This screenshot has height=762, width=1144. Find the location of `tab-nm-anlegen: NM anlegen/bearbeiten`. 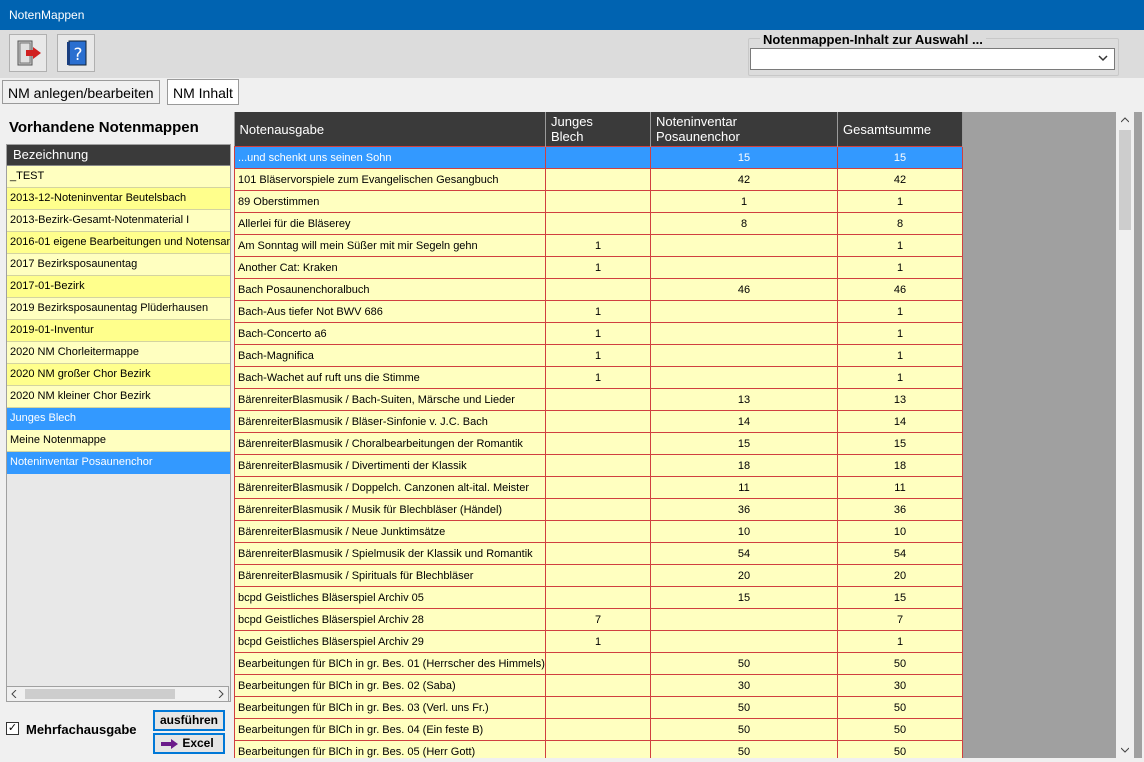

tab-nm-anlegen: NM anlegen/bearbeiten is located at coordinates (81, 92).